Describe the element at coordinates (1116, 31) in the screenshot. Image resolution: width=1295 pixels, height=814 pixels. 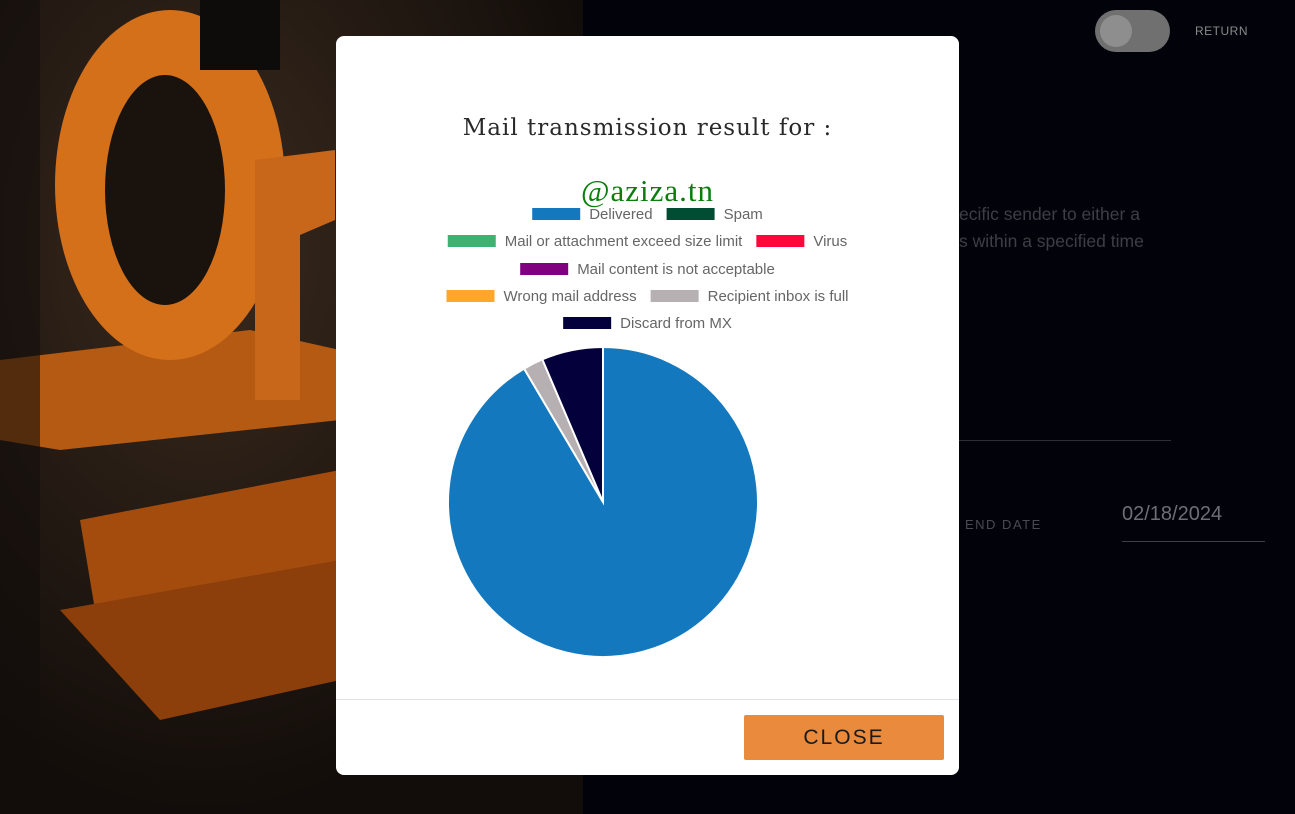
I see `toggle-knob` at that location.